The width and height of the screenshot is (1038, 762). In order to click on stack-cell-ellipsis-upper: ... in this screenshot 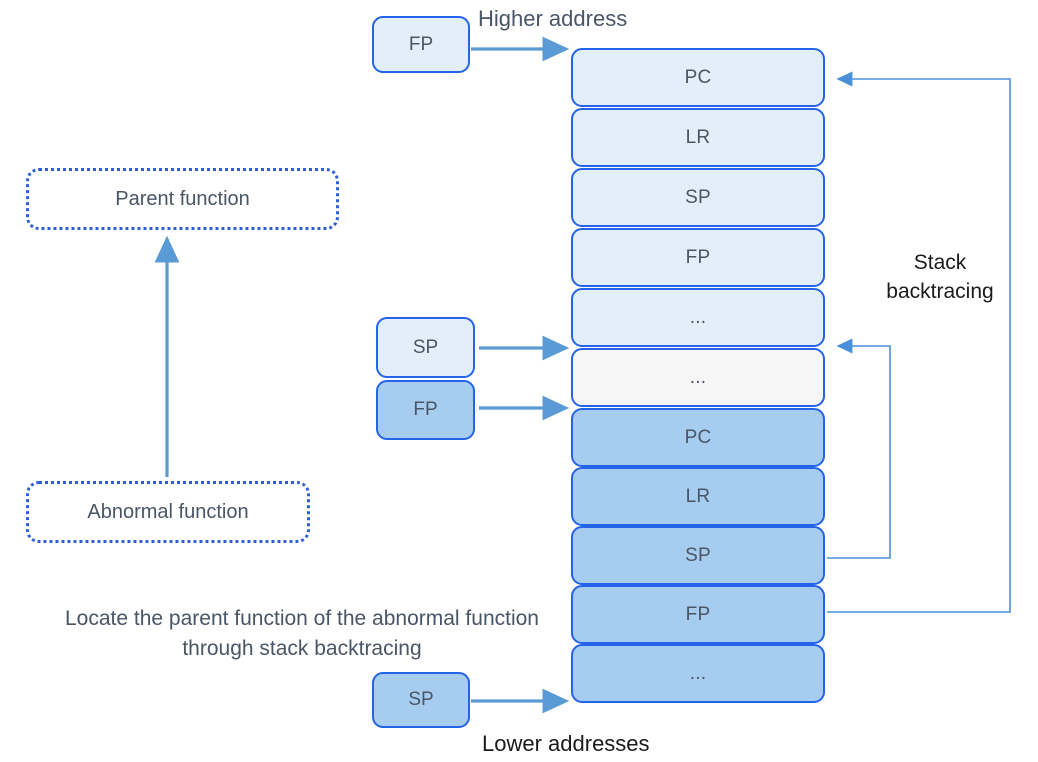, I will do `click(698, 317)`.